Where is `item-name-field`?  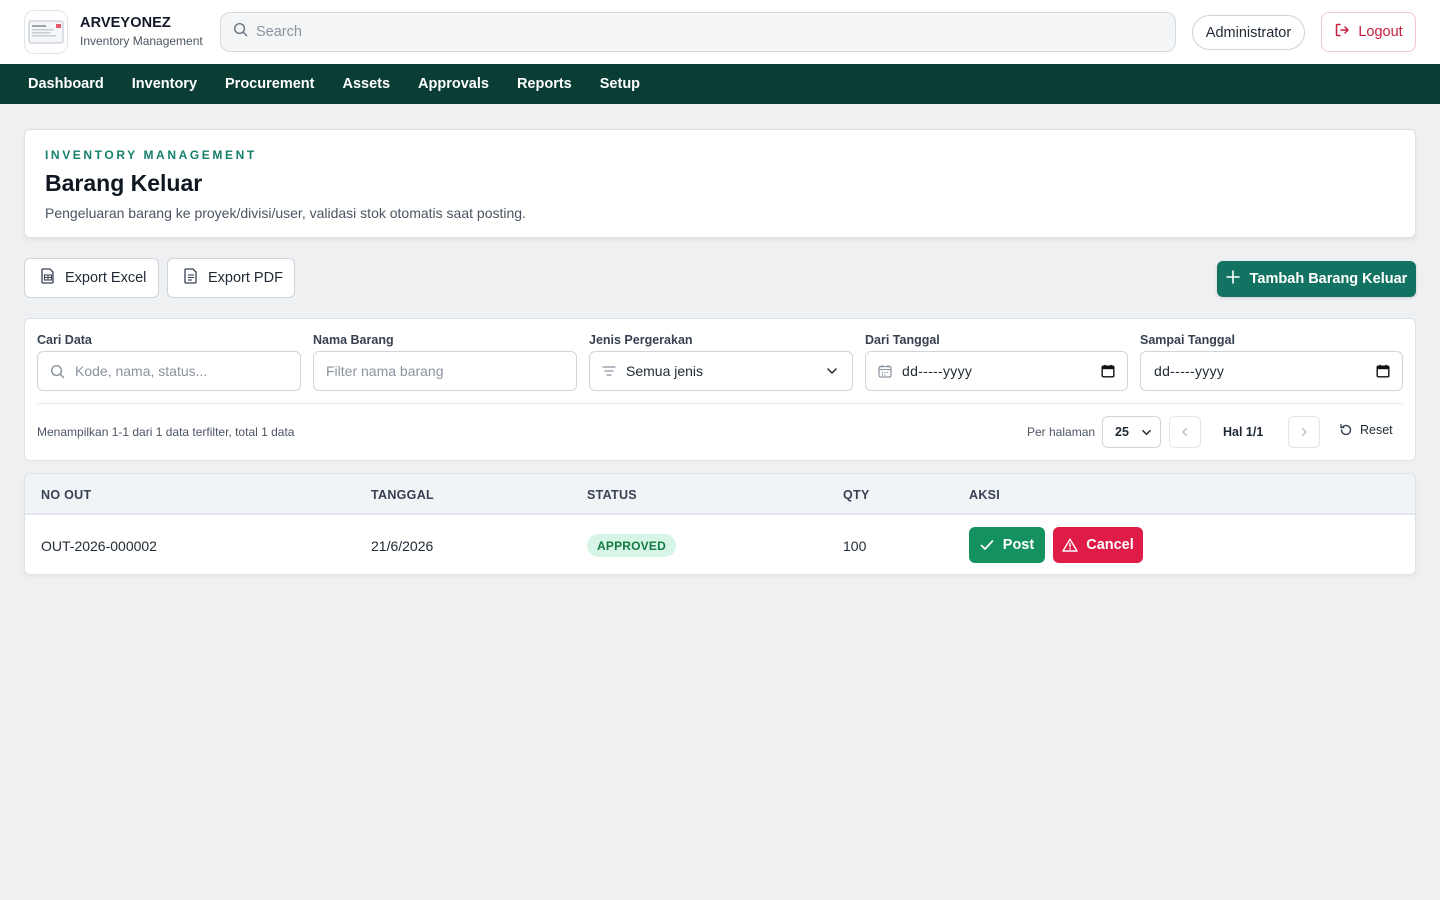 item-name-field is located at coordinates (445, 371).